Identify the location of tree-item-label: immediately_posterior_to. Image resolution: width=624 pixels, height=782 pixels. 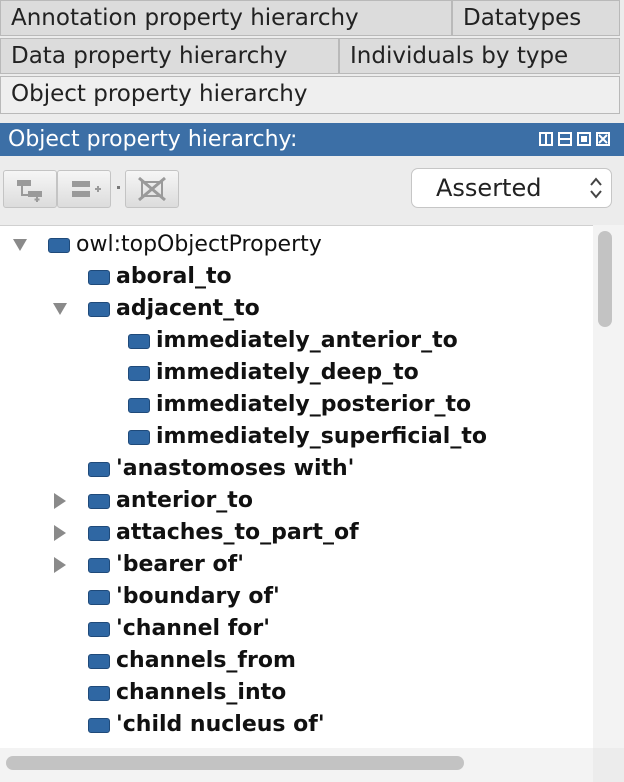
(314, 404).